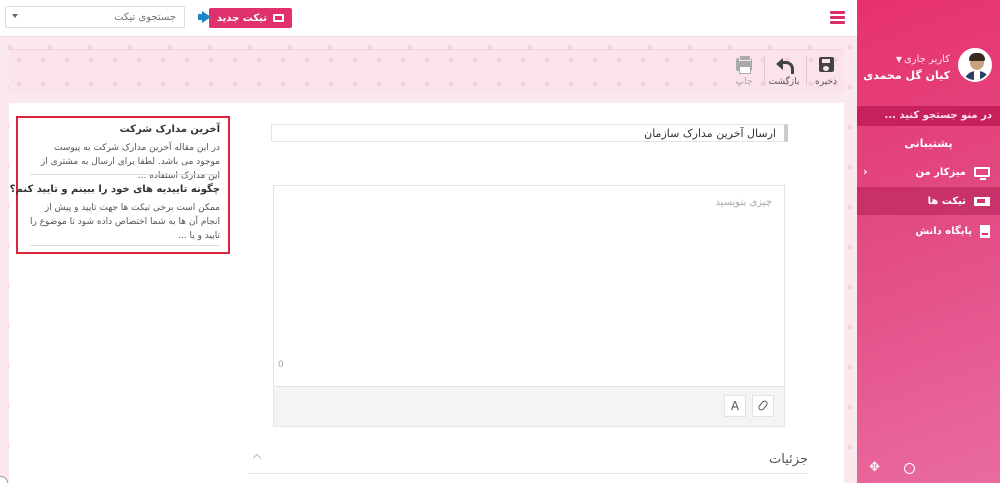 This screenshot has height=483, width=1000. Describe the element at coordinates (837, 17) in the screenshot. I see `hamburger-menu-icon` at that location.